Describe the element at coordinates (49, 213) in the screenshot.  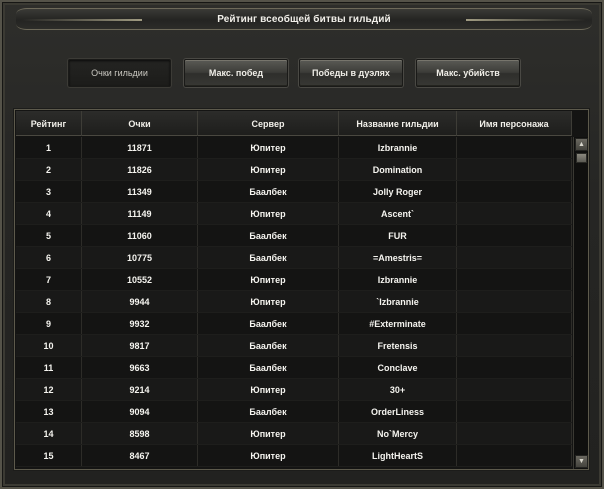
I see `cell-rank: 4` at that location.